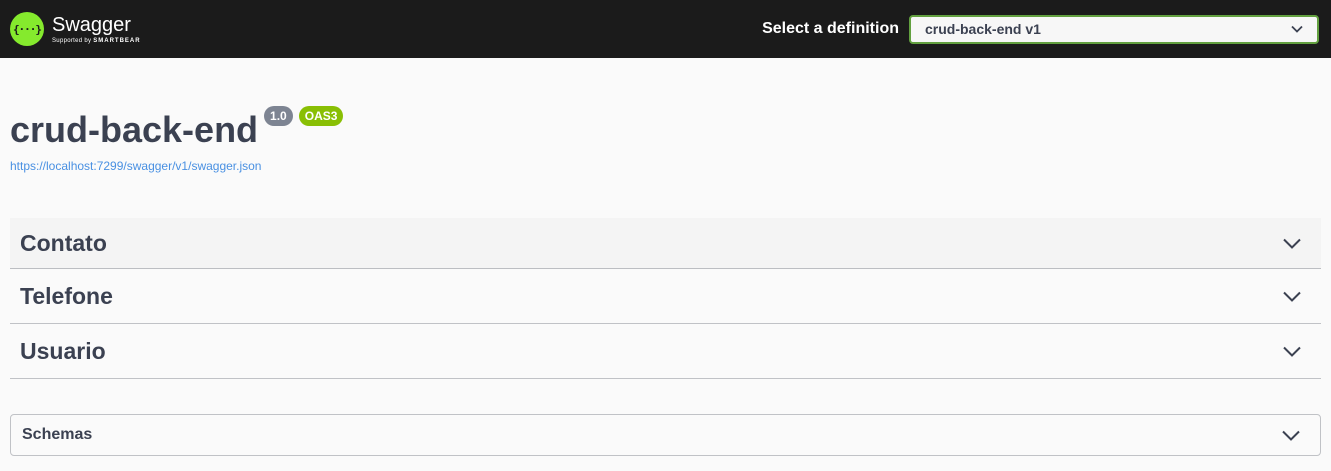  Describe the element at coordinates (278, 116) in the screenshot. I see `version-badge: 1.0` at that location.